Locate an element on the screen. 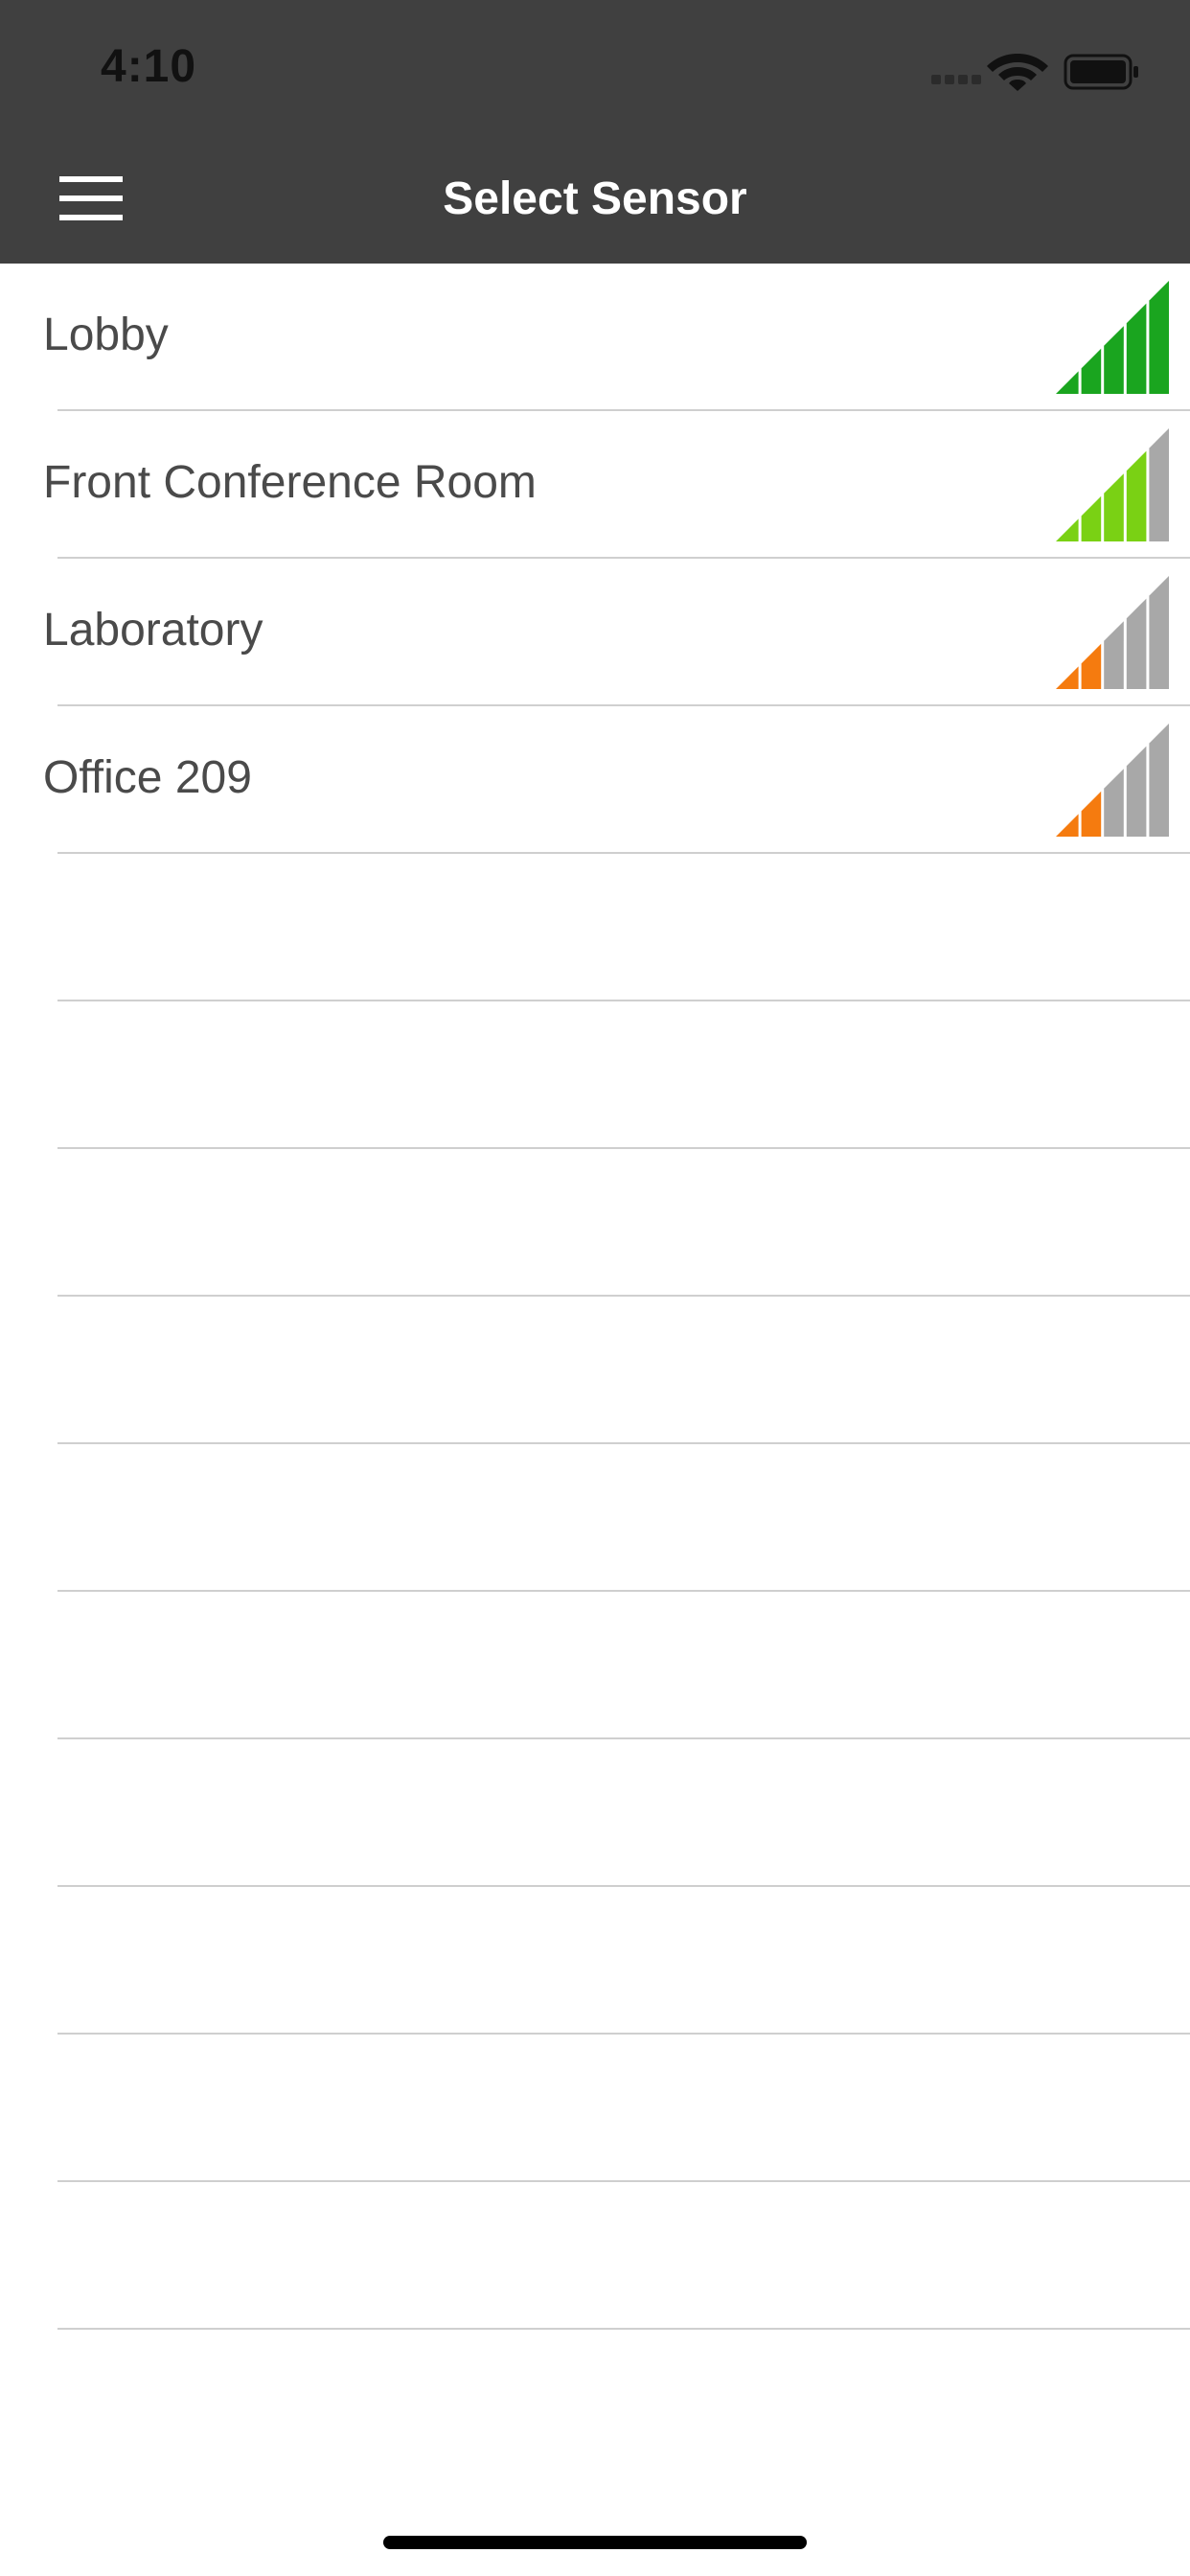 This screenshot has height=2576, width=1190. status-bar: 4:10 is located at coordinates (595, 67).